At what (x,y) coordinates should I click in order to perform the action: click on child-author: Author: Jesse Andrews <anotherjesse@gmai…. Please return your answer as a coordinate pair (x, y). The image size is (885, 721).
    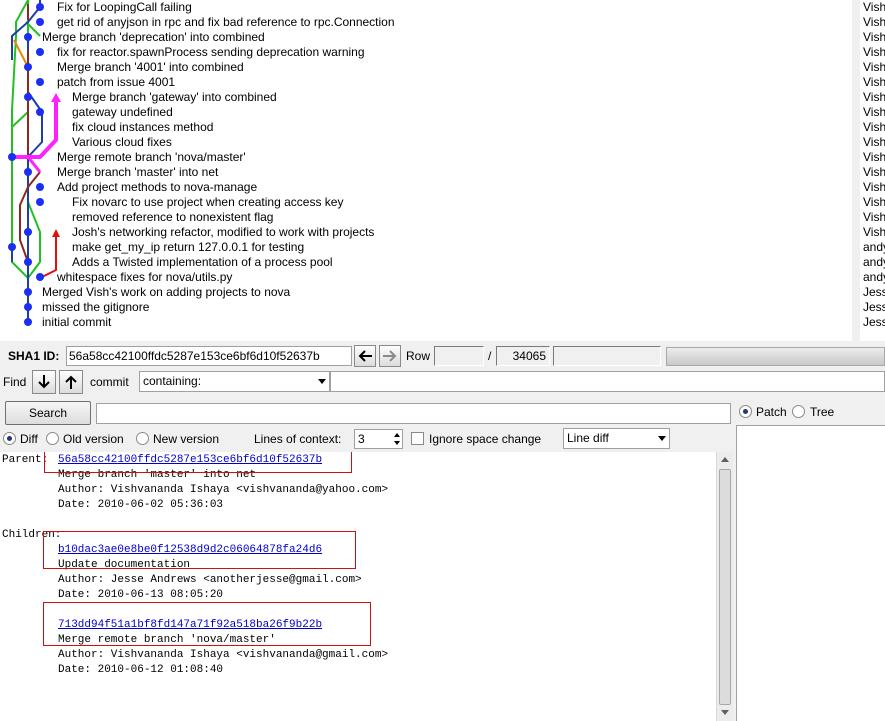
    Looking at the image, I should click on (210, 580).